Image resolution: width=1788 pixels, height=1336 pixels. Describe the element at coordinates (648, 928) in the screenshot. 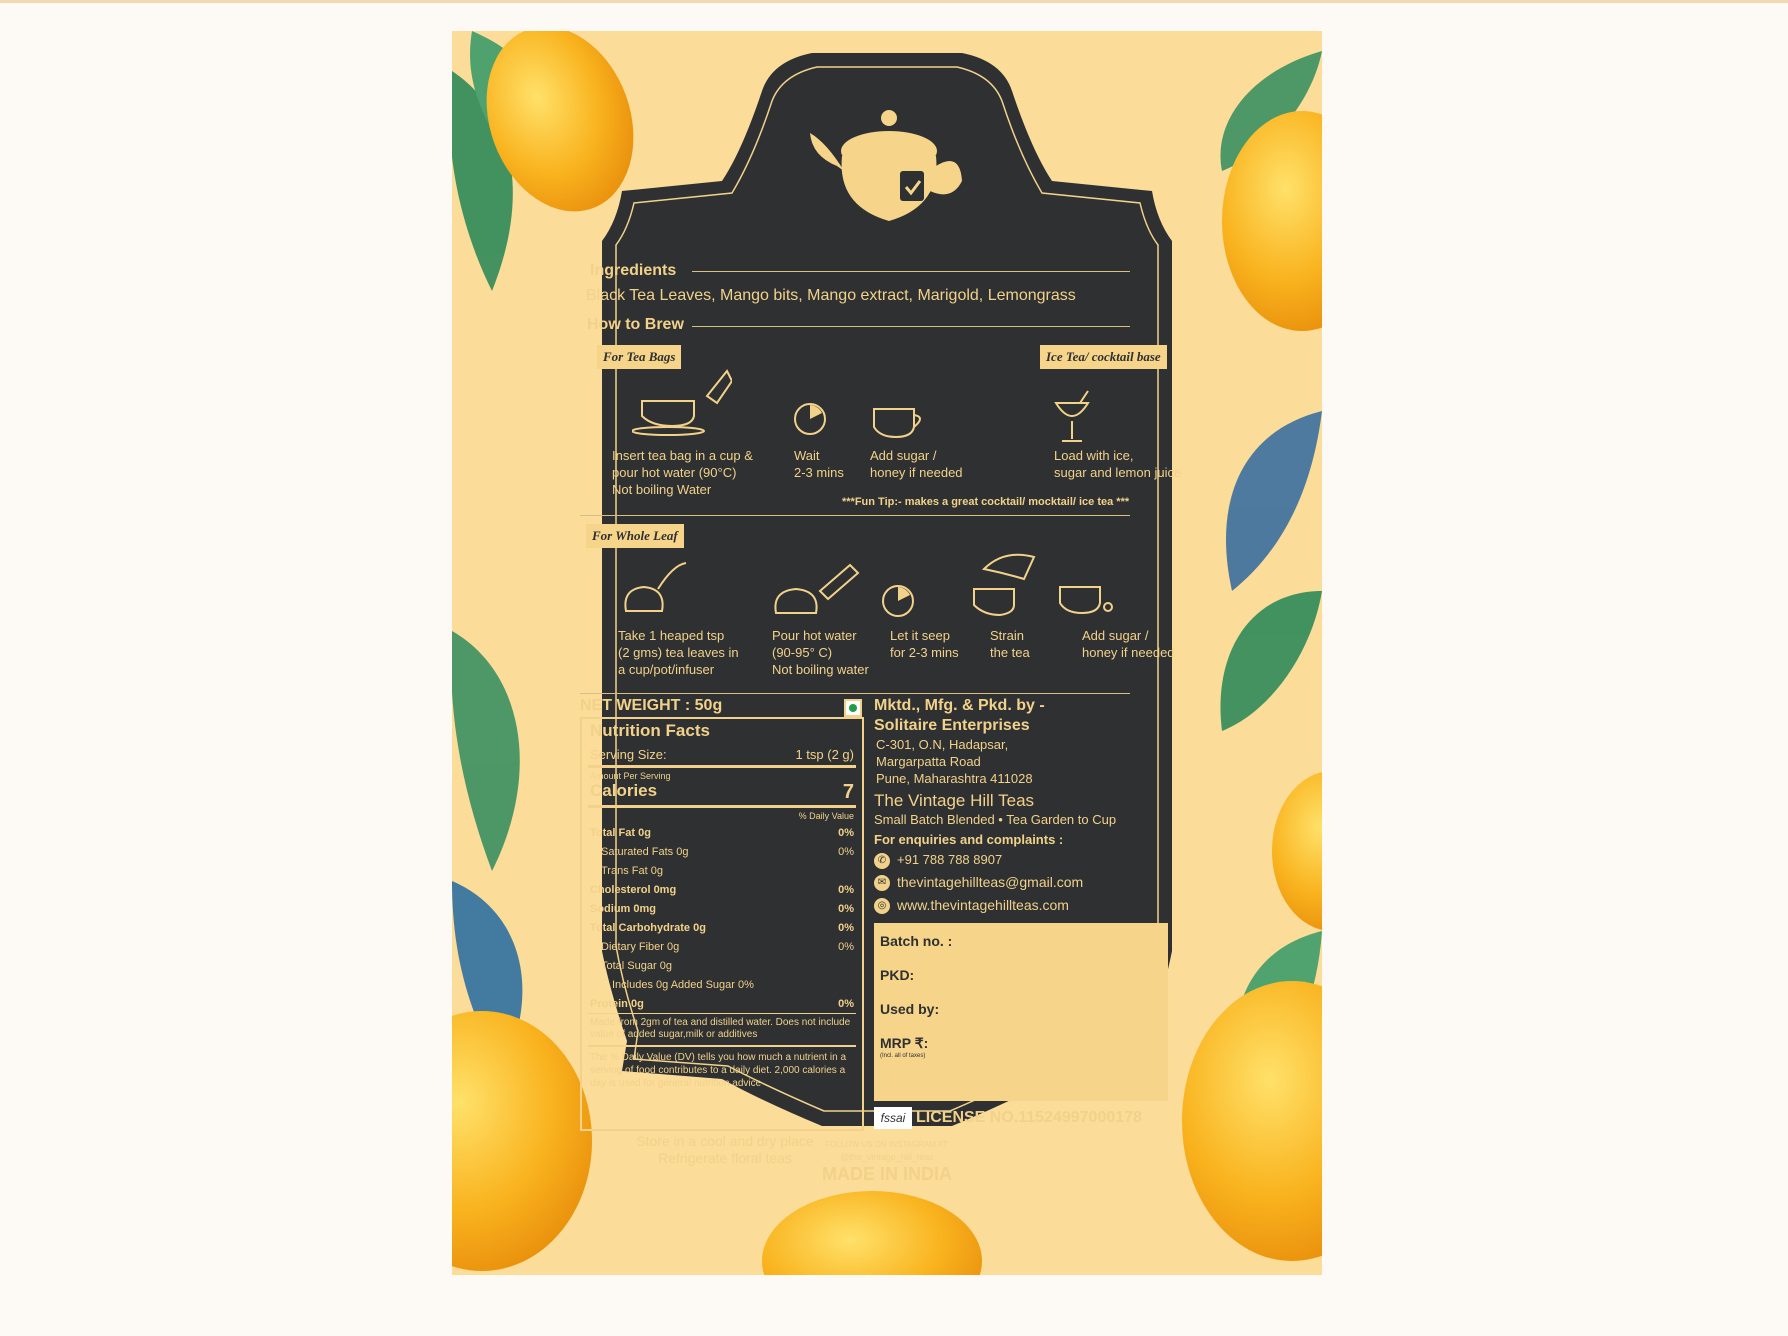

I see `nutrient-label: Total Carbohydrate 0g` at that location.